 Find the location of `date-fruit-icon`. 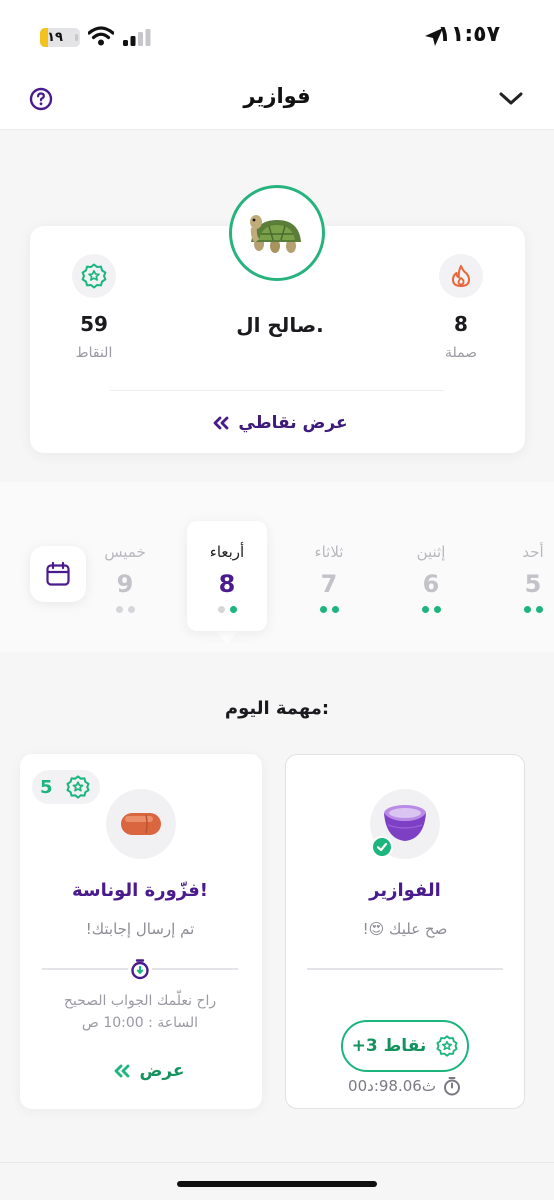

date-fruit-icon is located at coordinates (141, 824).